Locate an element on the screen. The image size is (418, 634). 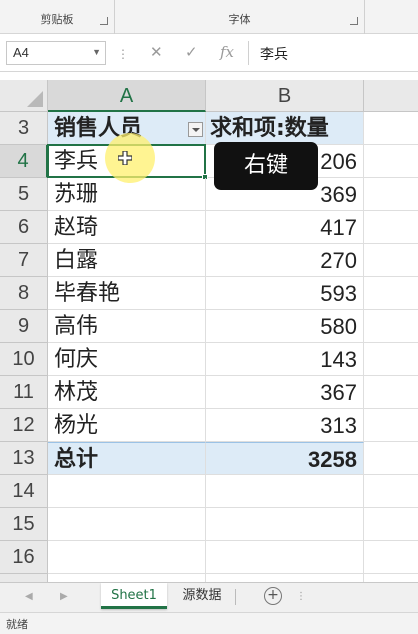
pivot-grand-total-label: 总计 is located at coordinates (127, 458).